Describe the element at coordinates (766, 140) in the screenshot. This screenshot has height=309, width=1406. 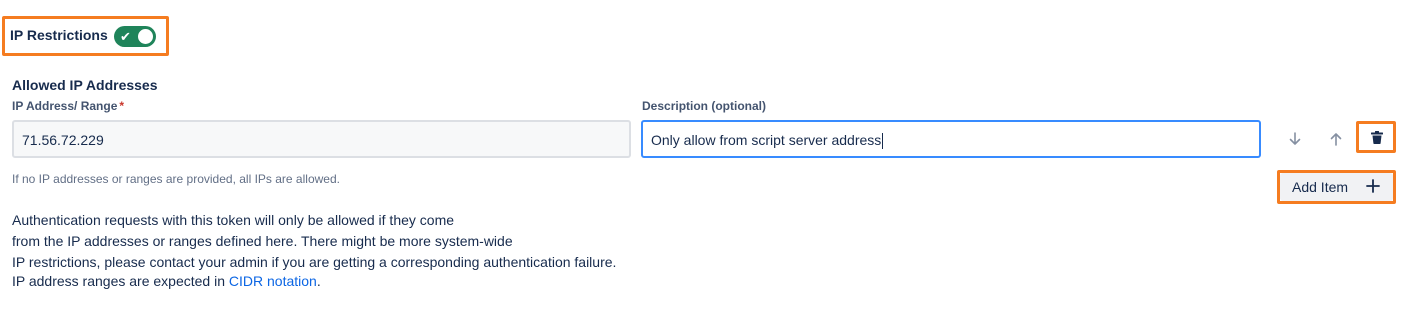
I see `description-value: Only allow from script server address` at that location.